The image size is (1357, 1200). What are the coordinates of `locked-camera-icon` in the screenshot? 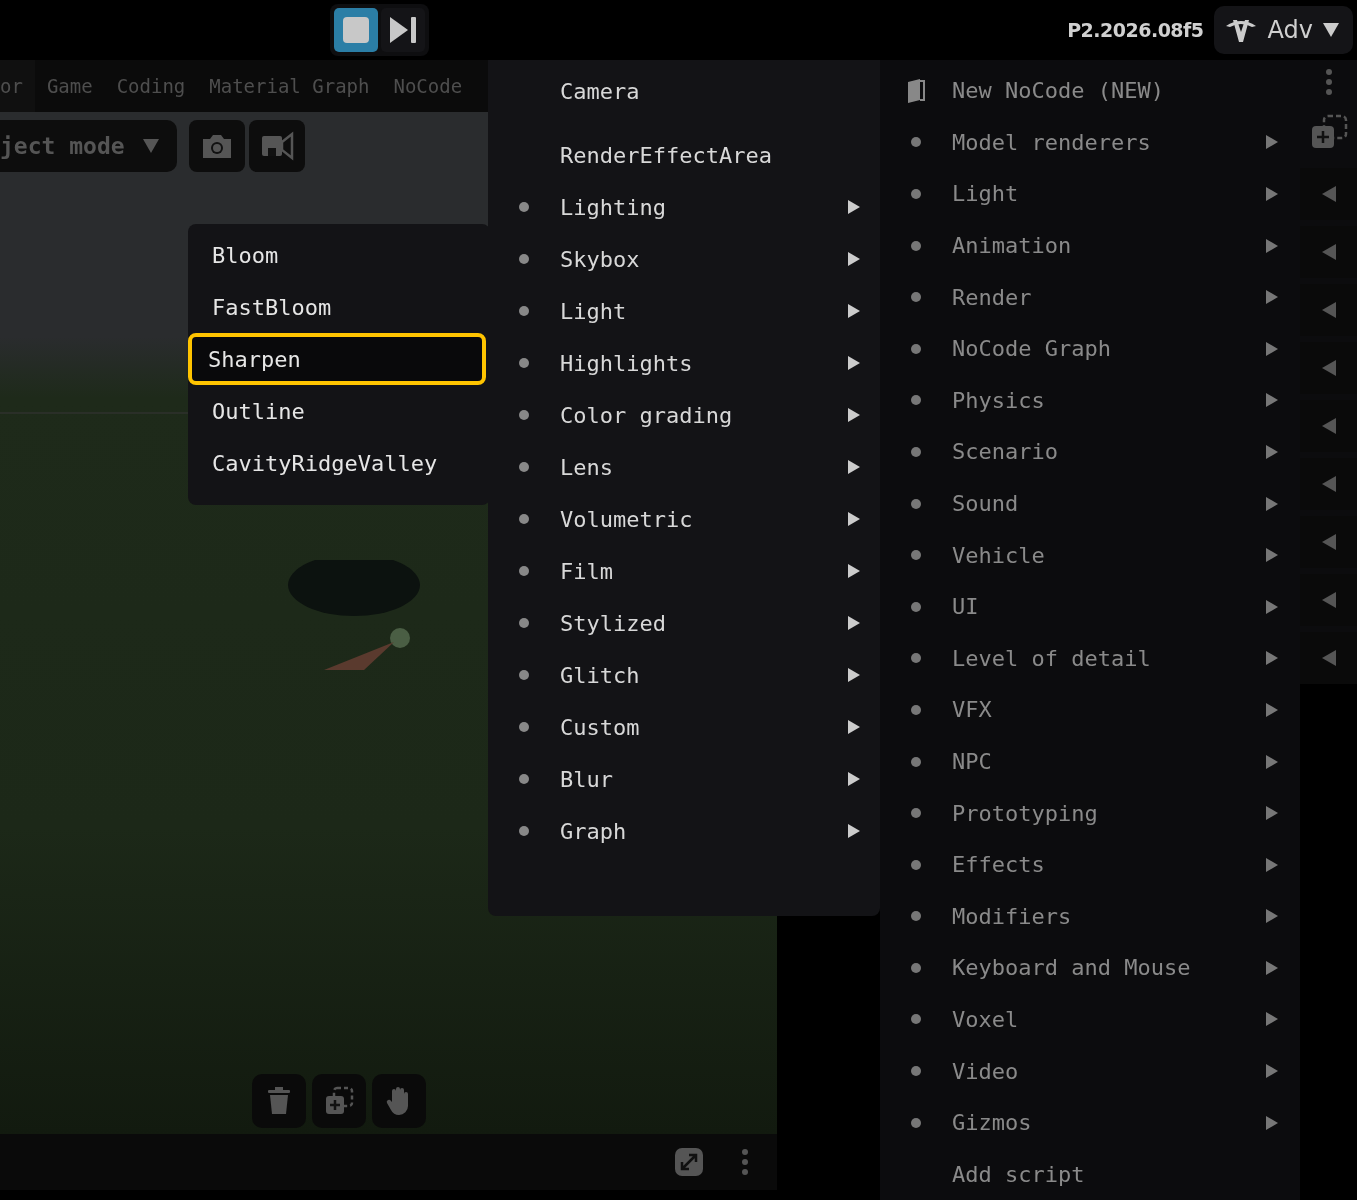 It's located at (276, 146).